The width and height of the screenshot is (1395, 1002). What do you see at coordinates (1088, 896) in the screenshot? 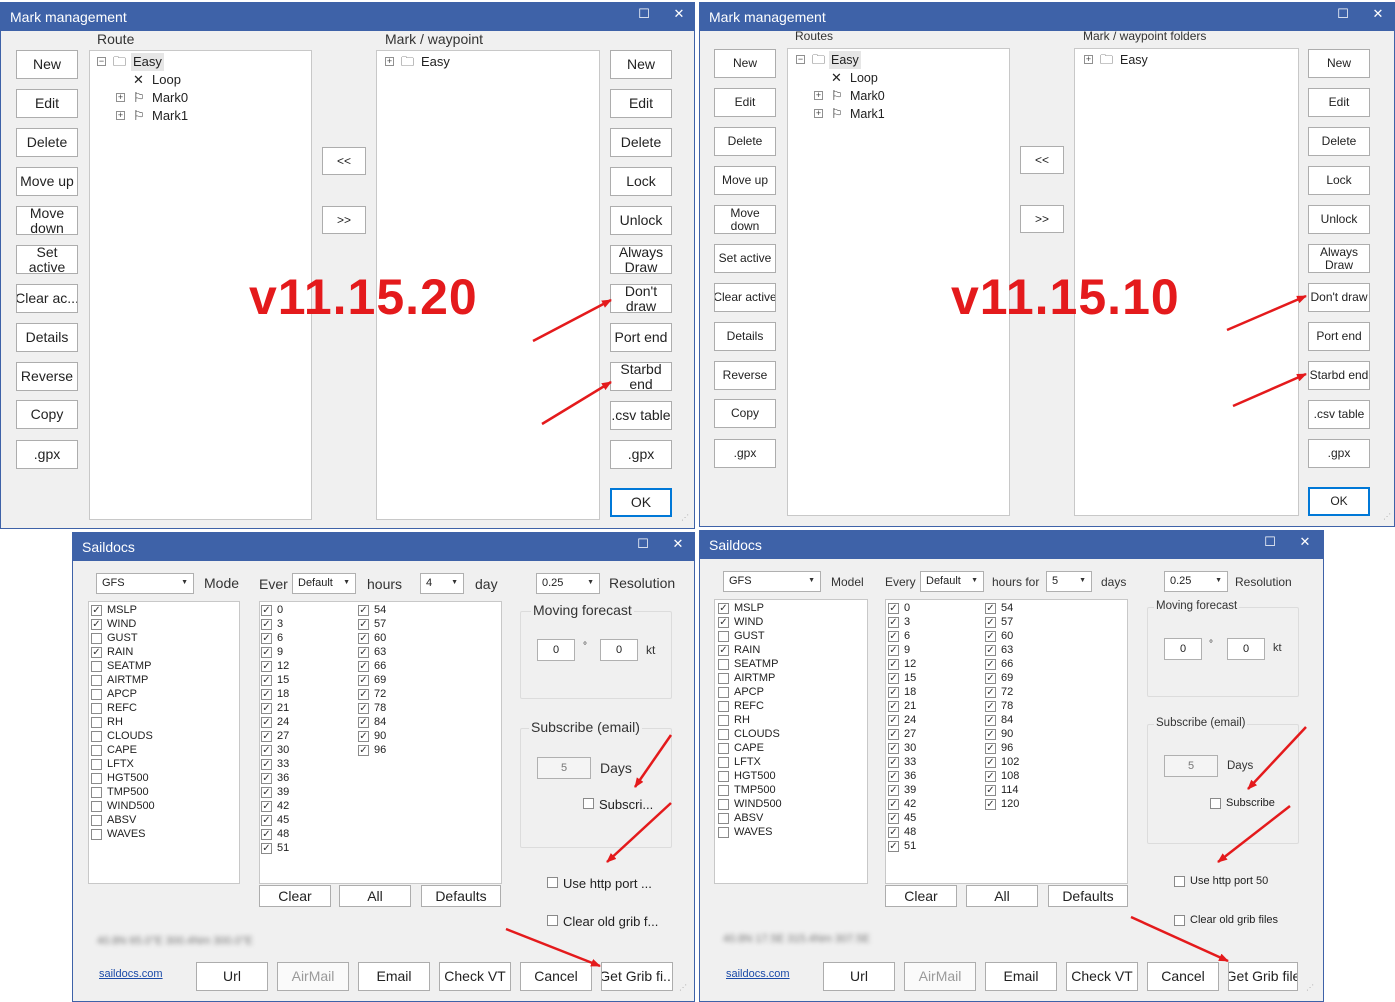
I see `defaults-hours-button: Defaults` at bounding box center [1088, 896].